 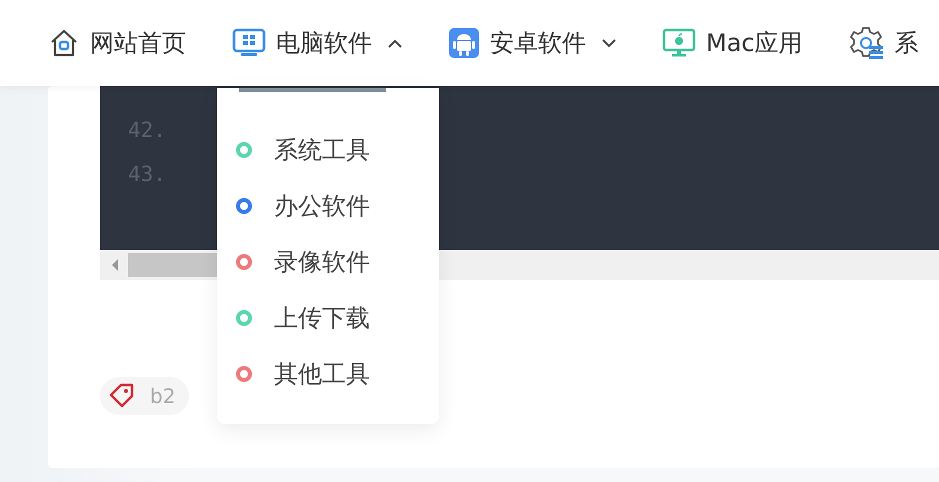 I want to click on nav-item: Mac应用, so click(x=732, y=43).